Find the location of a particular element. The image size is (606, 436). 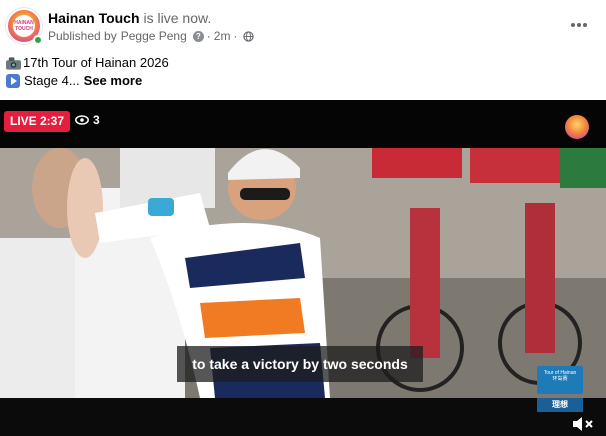

viewer-count-number: 3 is located at coordinates (96, 120).